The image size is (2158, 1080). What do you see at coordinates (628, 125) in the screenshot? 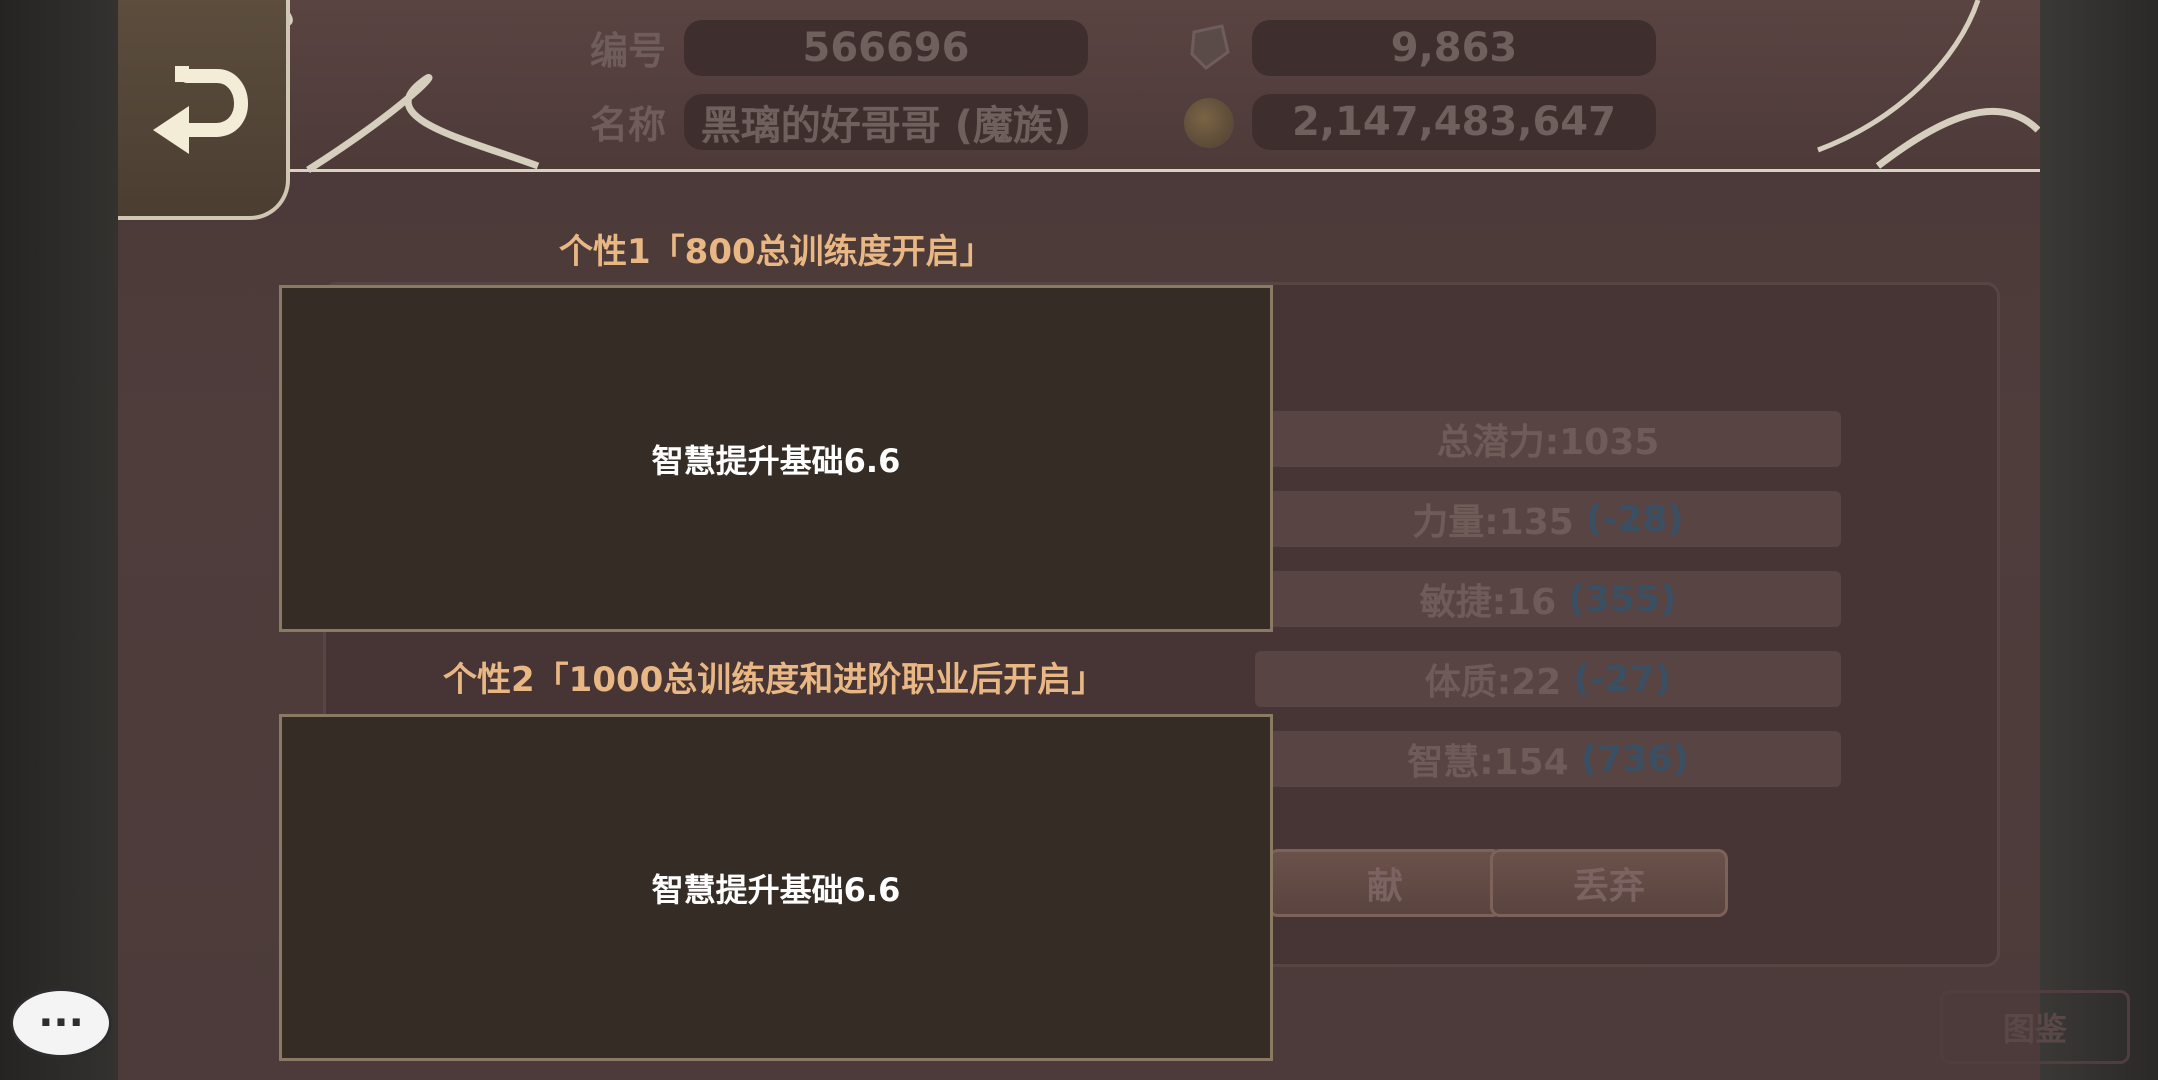
I see `name-label: 名称` at bounding box center [628, 125].